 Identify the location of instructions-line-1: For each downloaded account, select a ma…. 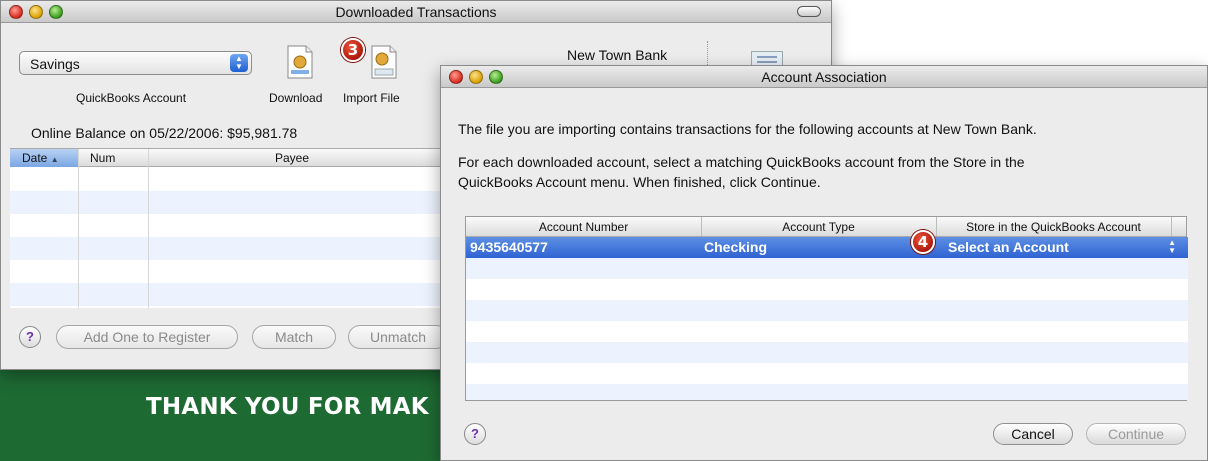
(741, 162).